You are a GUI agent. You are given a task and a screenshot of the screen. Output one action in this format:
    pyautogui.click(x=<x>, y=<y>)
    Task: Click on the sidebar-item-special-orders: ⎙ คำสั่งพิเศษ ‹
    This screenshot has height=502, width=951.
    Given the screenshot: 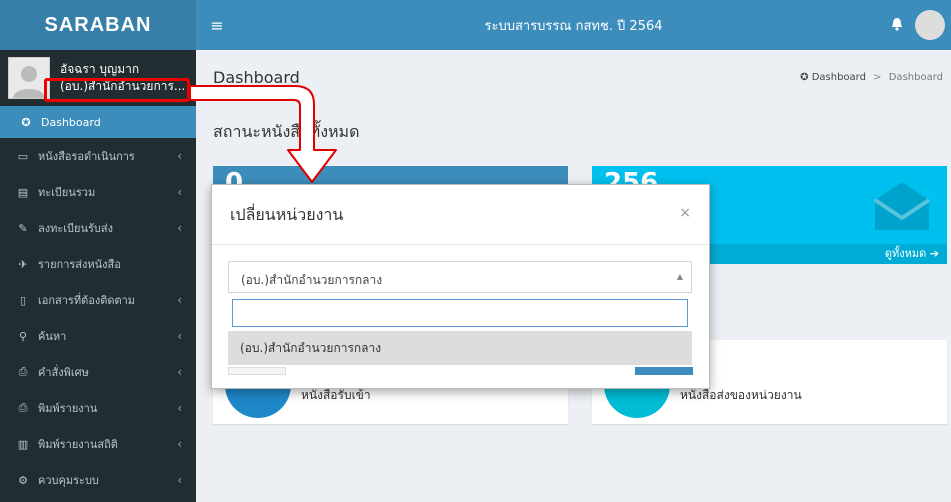 What is the action you would take?
    pyautogui.click(x=98, y=372)
    